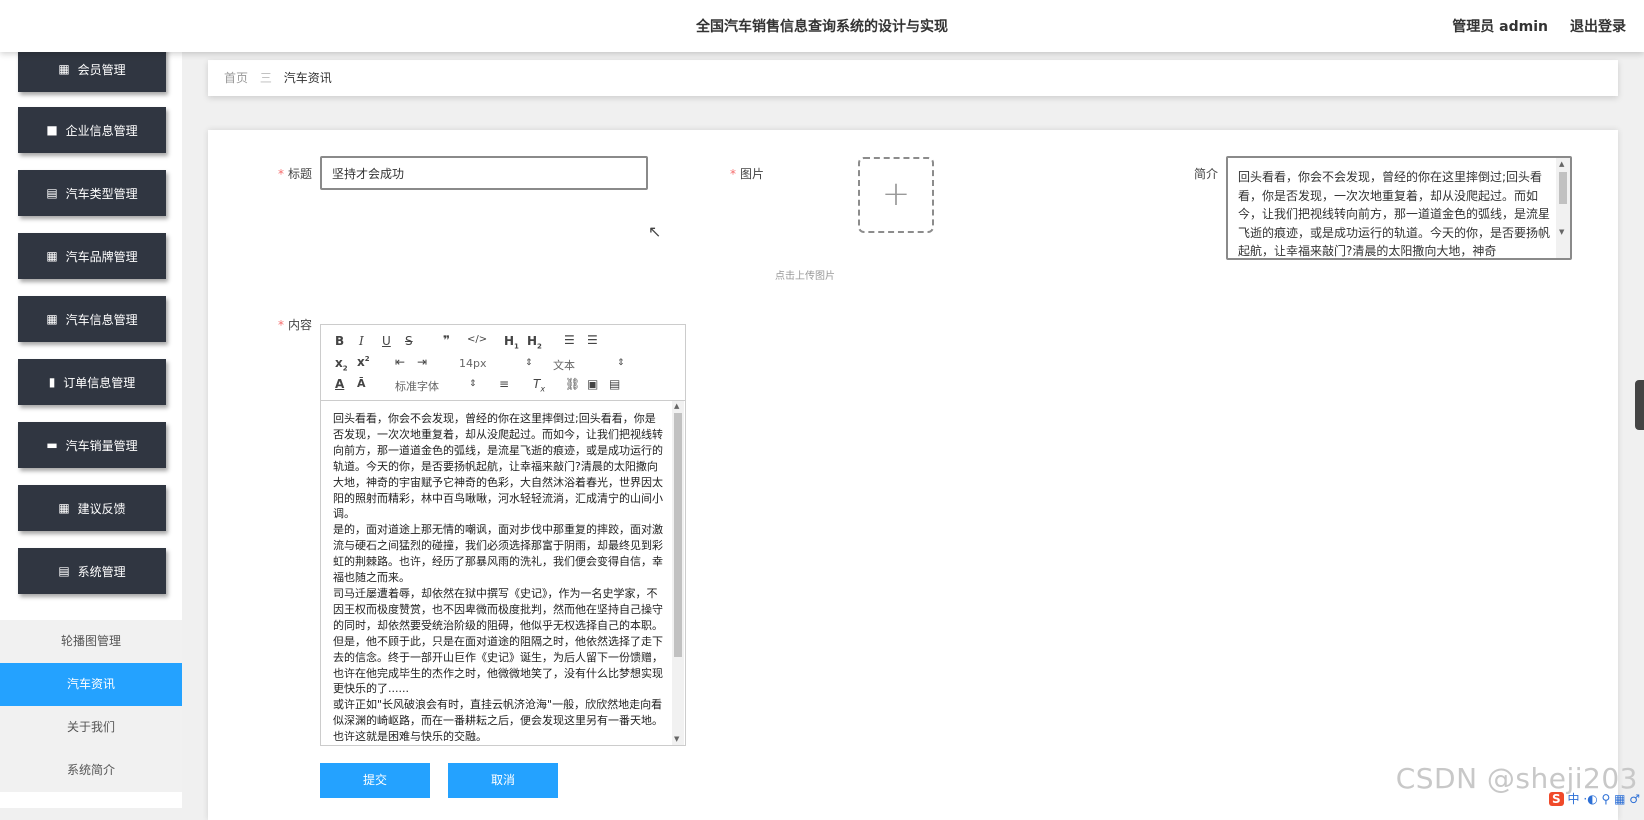  I want to click on menu-label: 汽车信息管理, so click(101, 319).